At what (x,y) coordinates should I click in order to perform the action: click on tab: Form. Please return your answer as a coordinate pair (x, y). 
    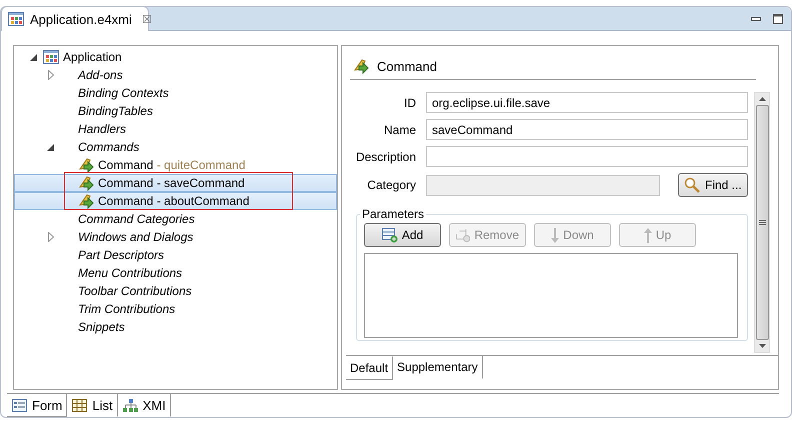
    Looking at the image, I should click on (37, 405).